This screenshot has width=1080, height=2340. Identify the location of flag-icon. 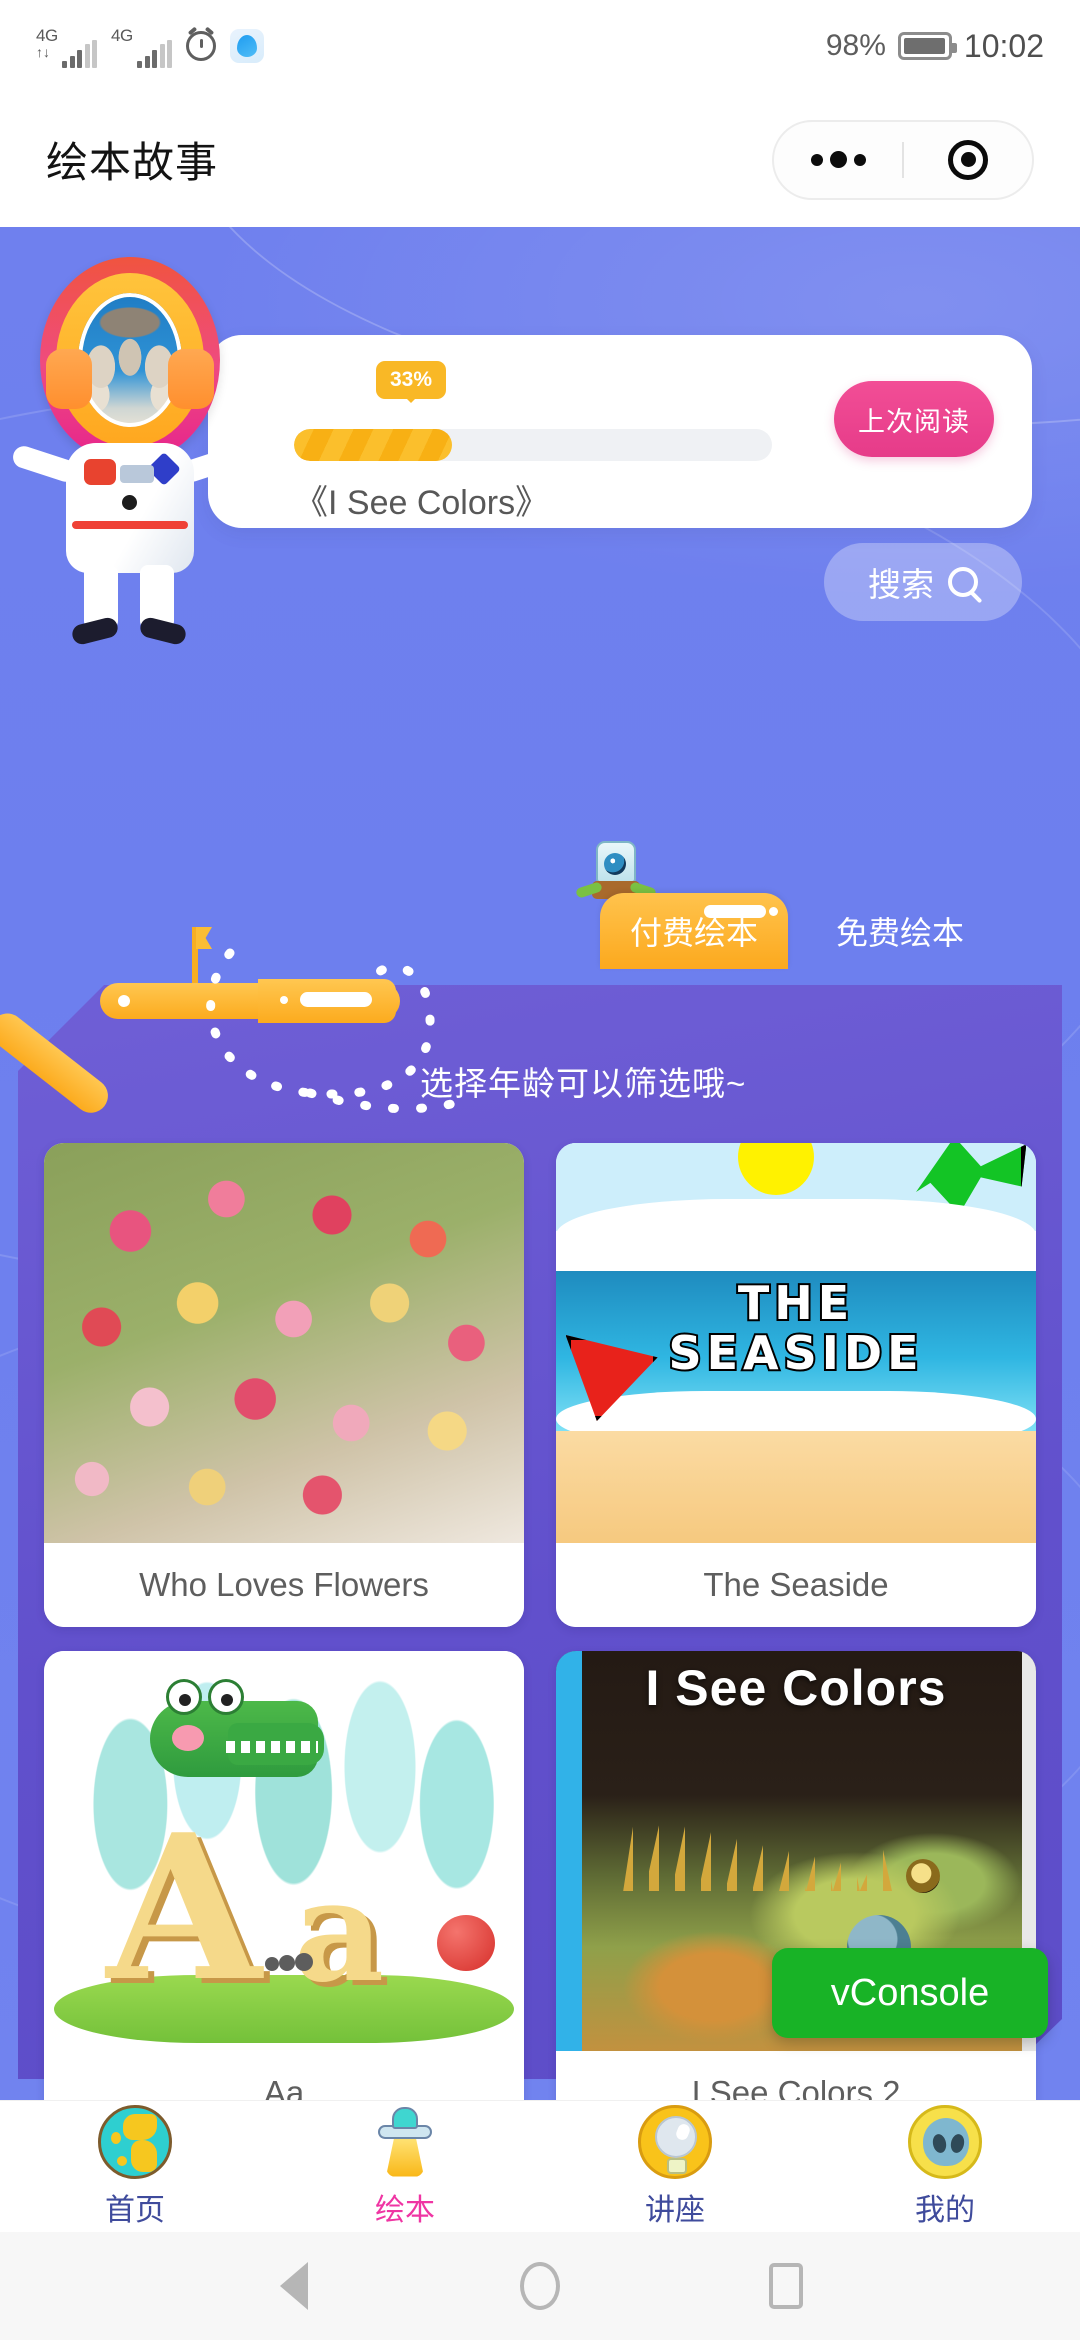
(195, 958).